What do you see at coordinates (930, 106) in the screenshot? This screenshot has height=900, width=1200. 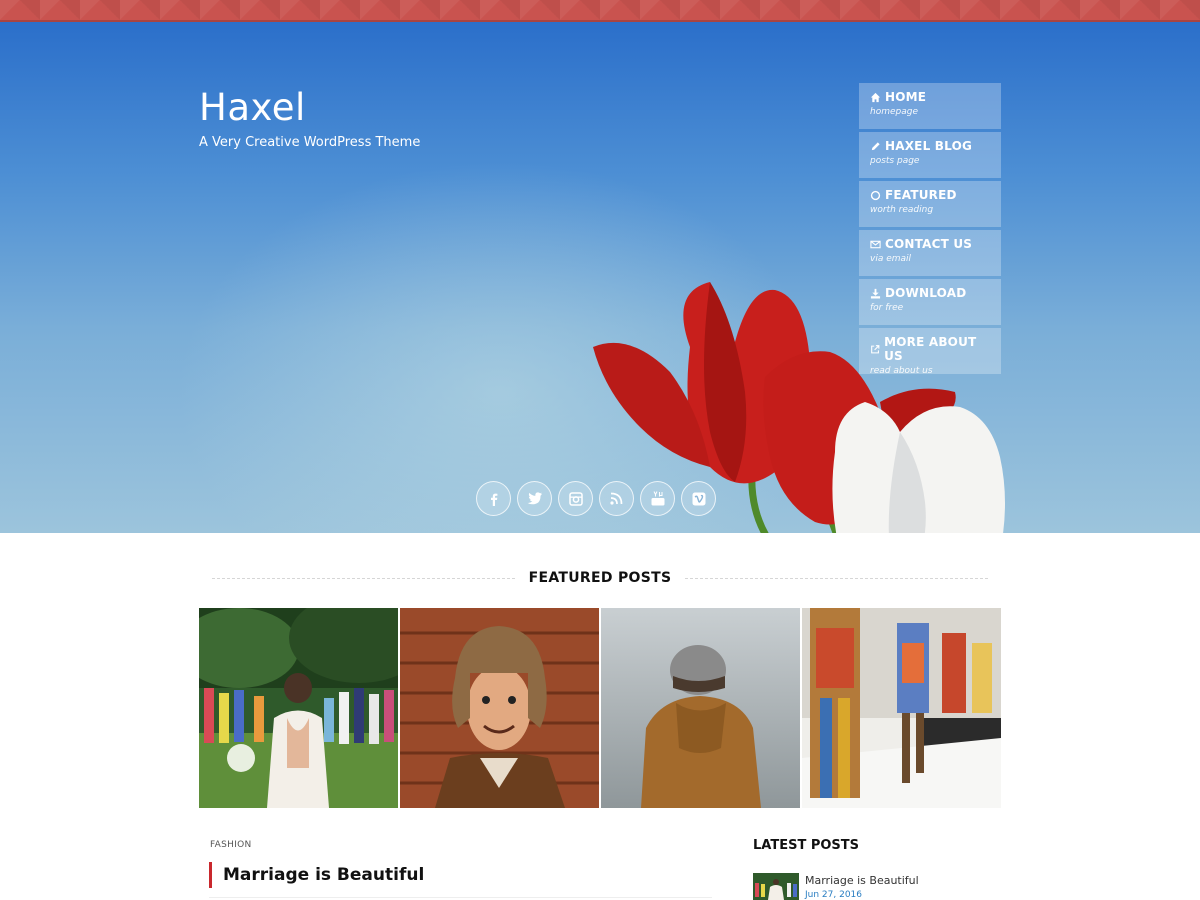 I see `nav-item-home: HOME homepage` at bounding box center [930, 106].